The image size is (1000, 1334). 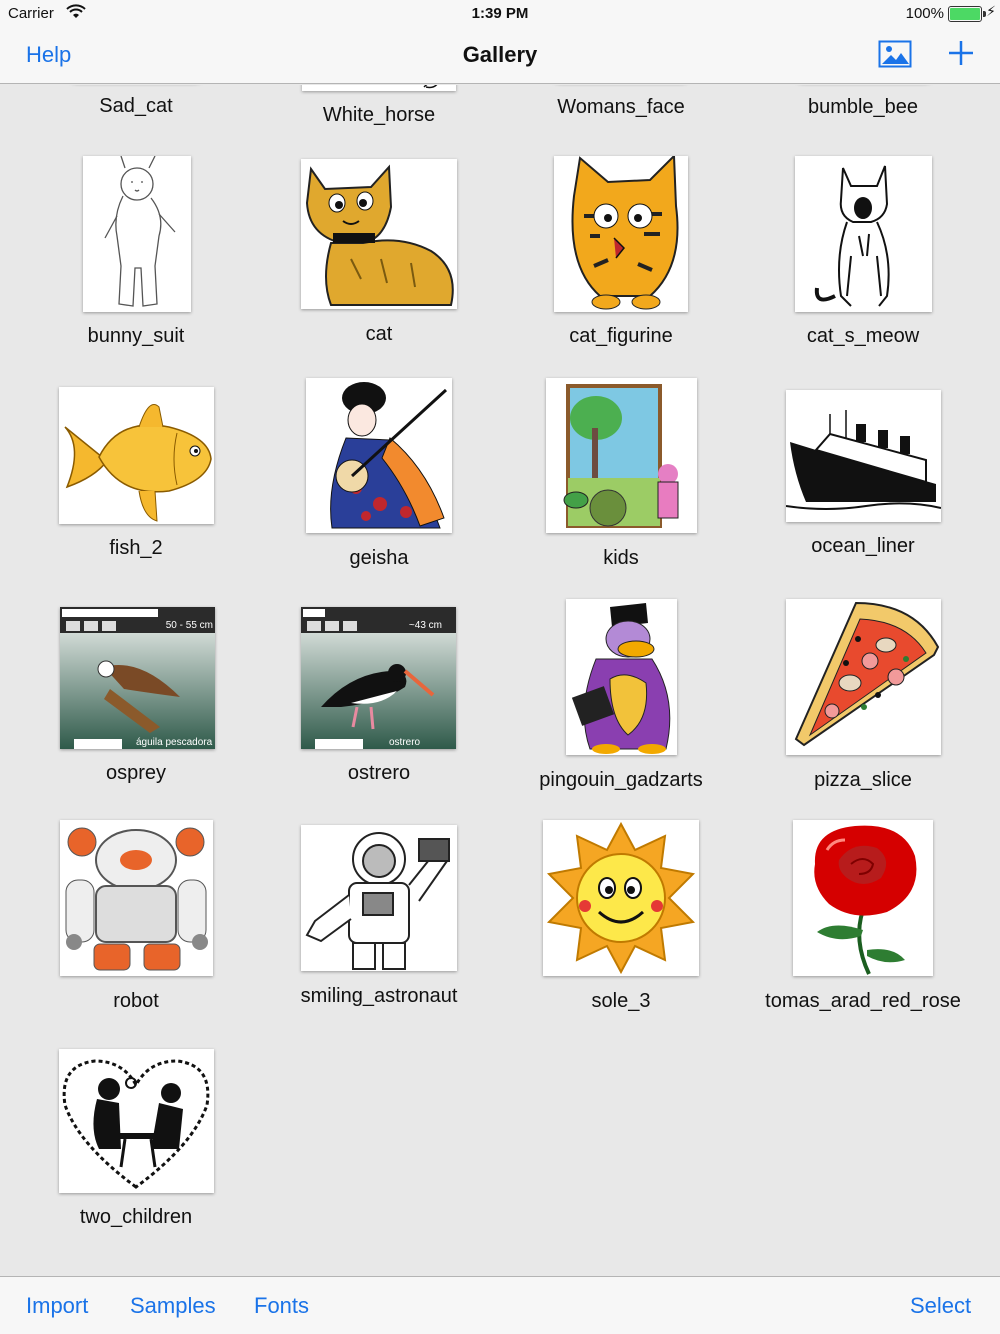 I want to click on image-icon, so click(x=895, y=56).